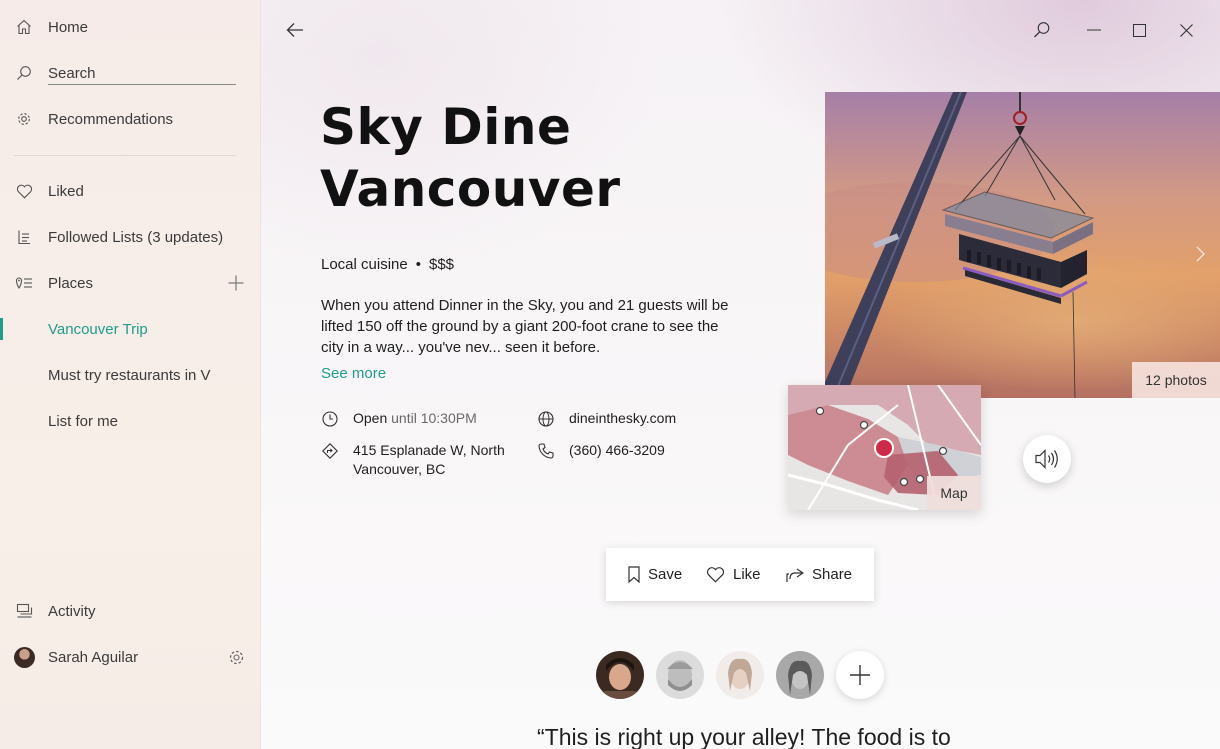  I want to click on audio-guide-button, so click(1047, 459).